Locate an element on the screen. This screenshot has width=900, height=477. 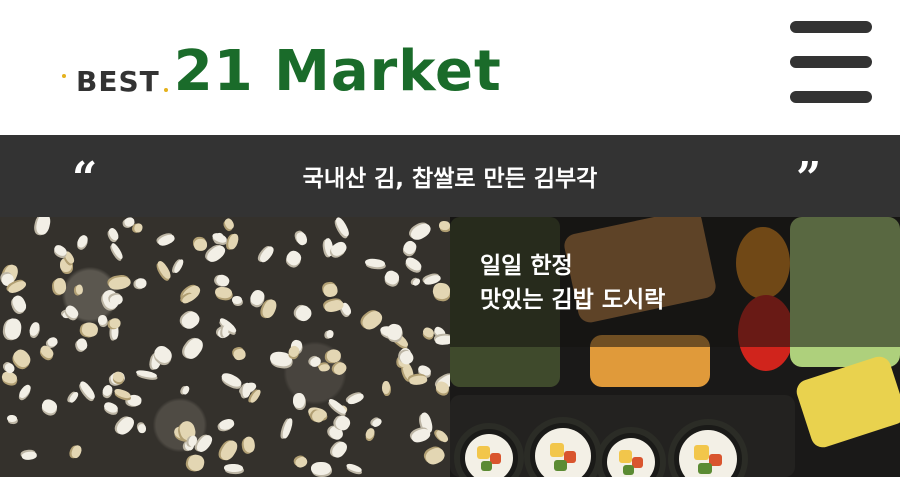
hamburger-menu-button is located at coordinates (831, 63).